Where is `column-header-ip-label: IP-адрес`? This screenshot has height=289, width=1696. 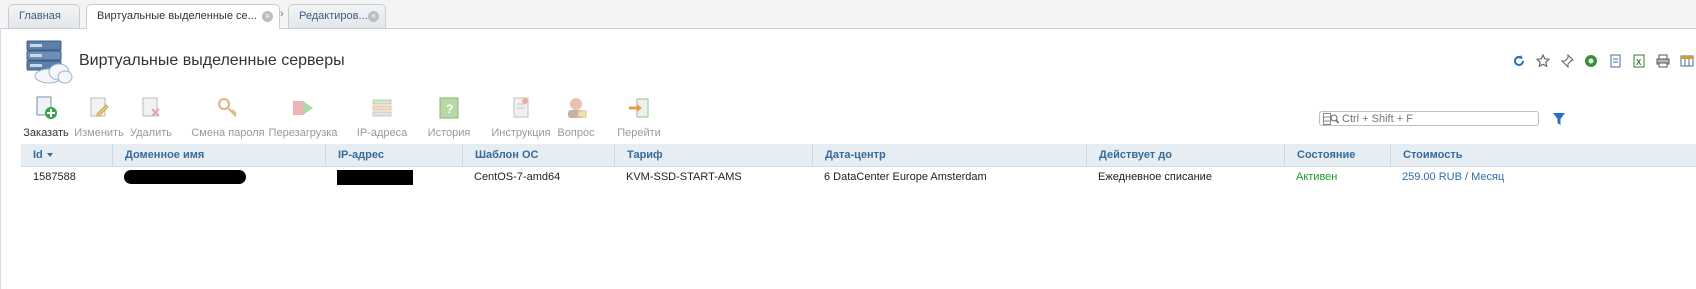 column-header-ip-label: IP-адрес is located at coordinates (361, 155).